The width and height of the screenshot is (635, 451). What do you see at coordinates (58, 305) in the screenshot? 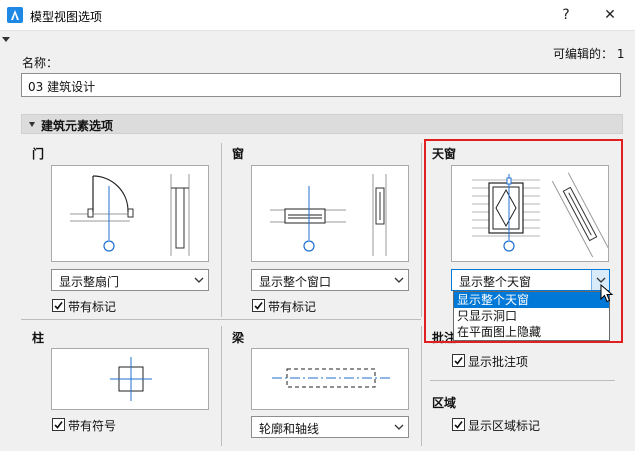
I see `door-marker-checkbox` at bounding box center [58, 305].